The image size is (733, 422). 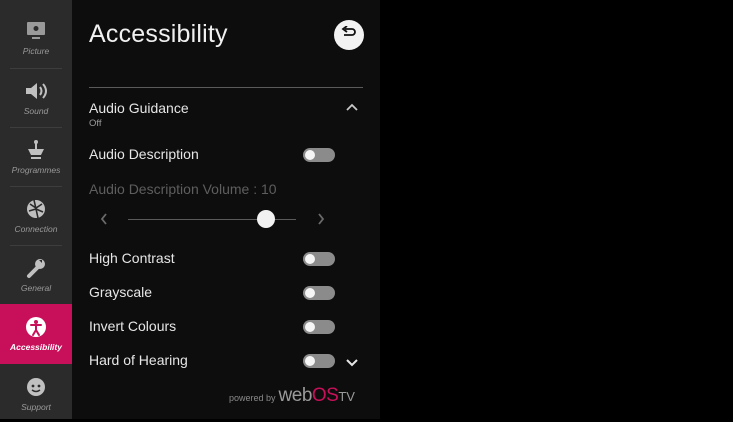 What do you see at coordinates (321, 219) in the screenshot?
I see `chevron-right-icon` at bounding box center [321, 219].